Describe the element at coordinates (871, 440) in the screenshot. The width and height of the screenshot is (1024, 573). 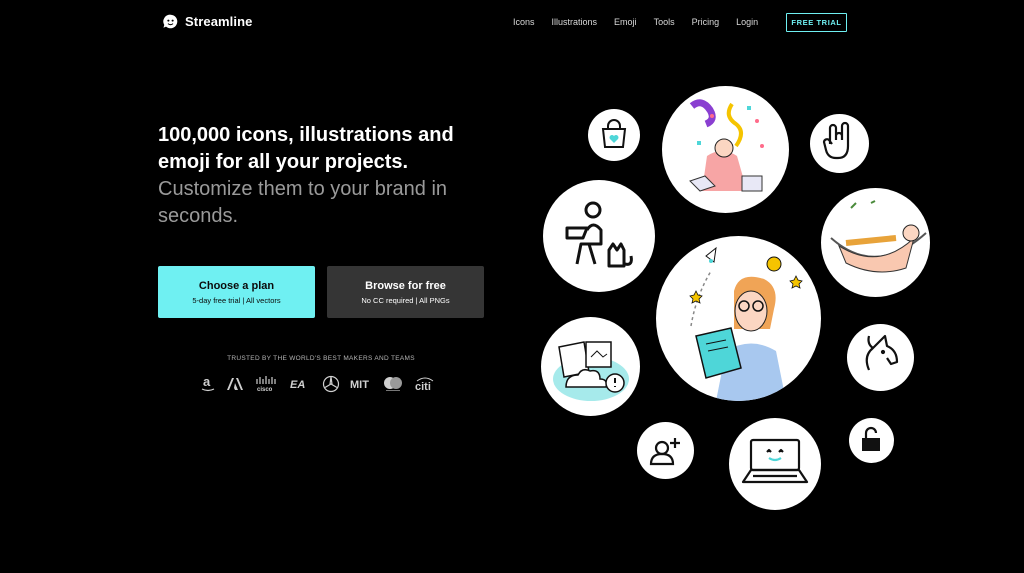
I see `unlock-icon` at that location.